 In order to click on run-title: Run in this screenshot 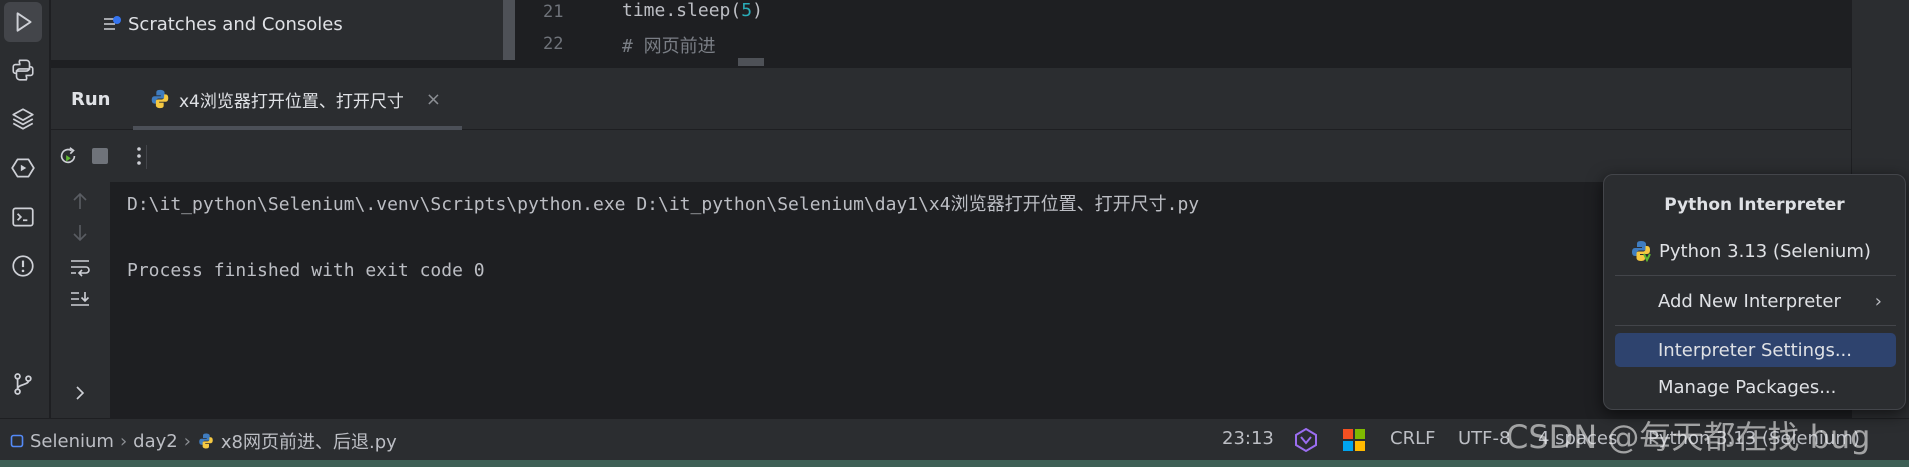, I will do `click(91, 99)`.